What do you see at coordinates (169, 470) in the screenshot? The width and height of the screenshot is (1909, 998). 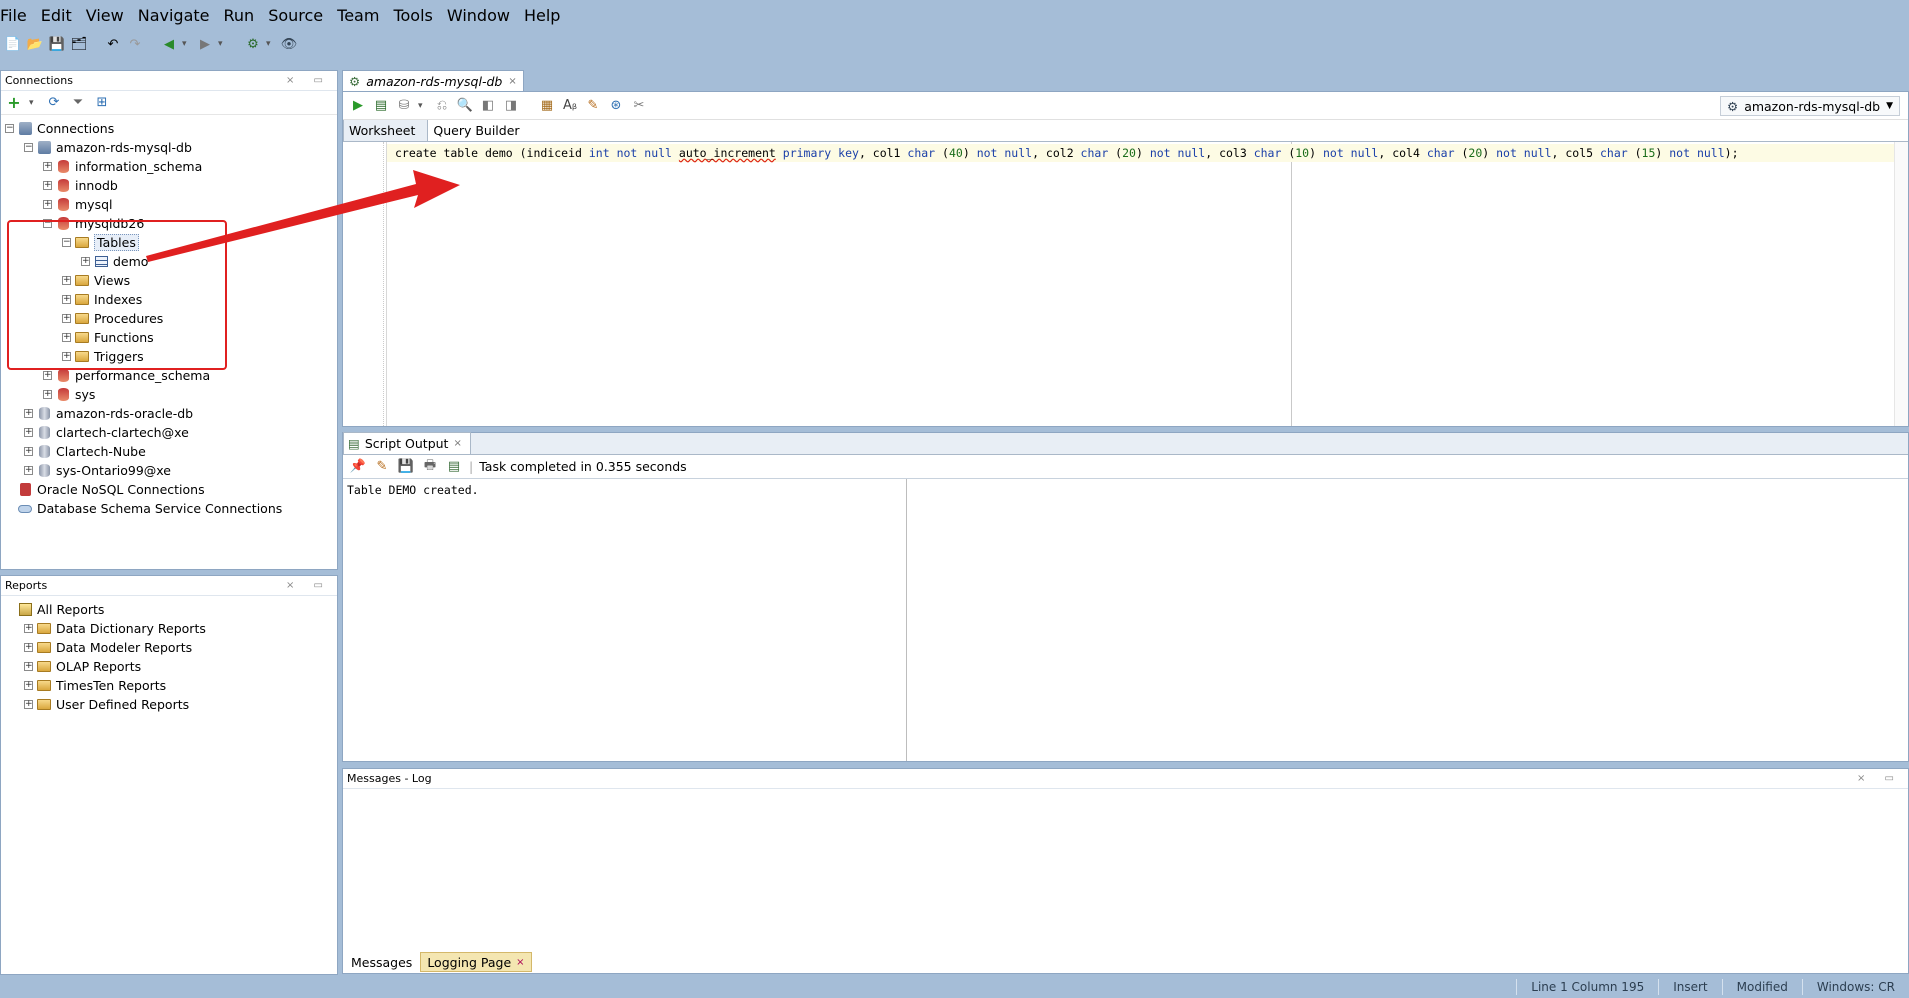 I see `tree-item: + sys-Ontario99@xe` at bounding box center [169, 470].